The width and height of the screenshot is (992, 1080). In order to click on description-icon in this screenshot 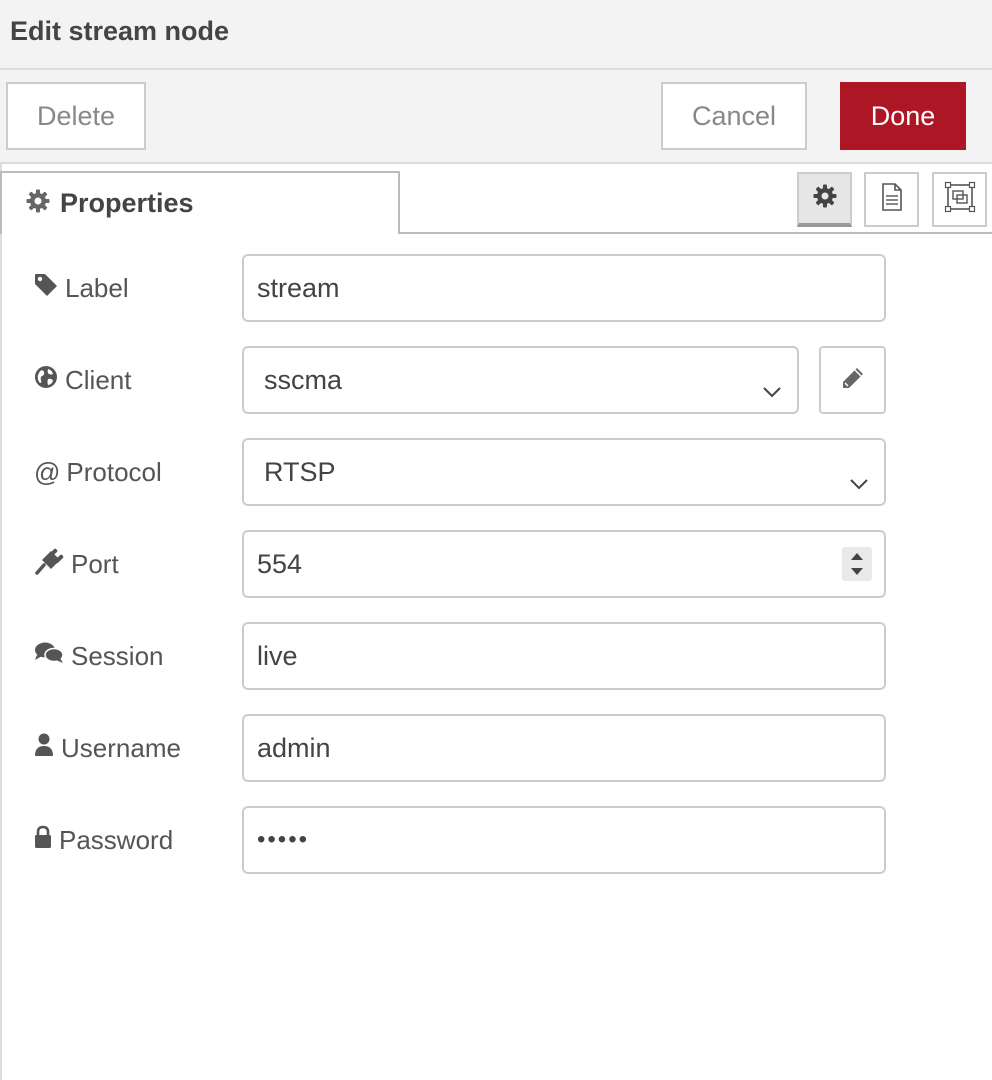, I will do `click(892, 199)`.